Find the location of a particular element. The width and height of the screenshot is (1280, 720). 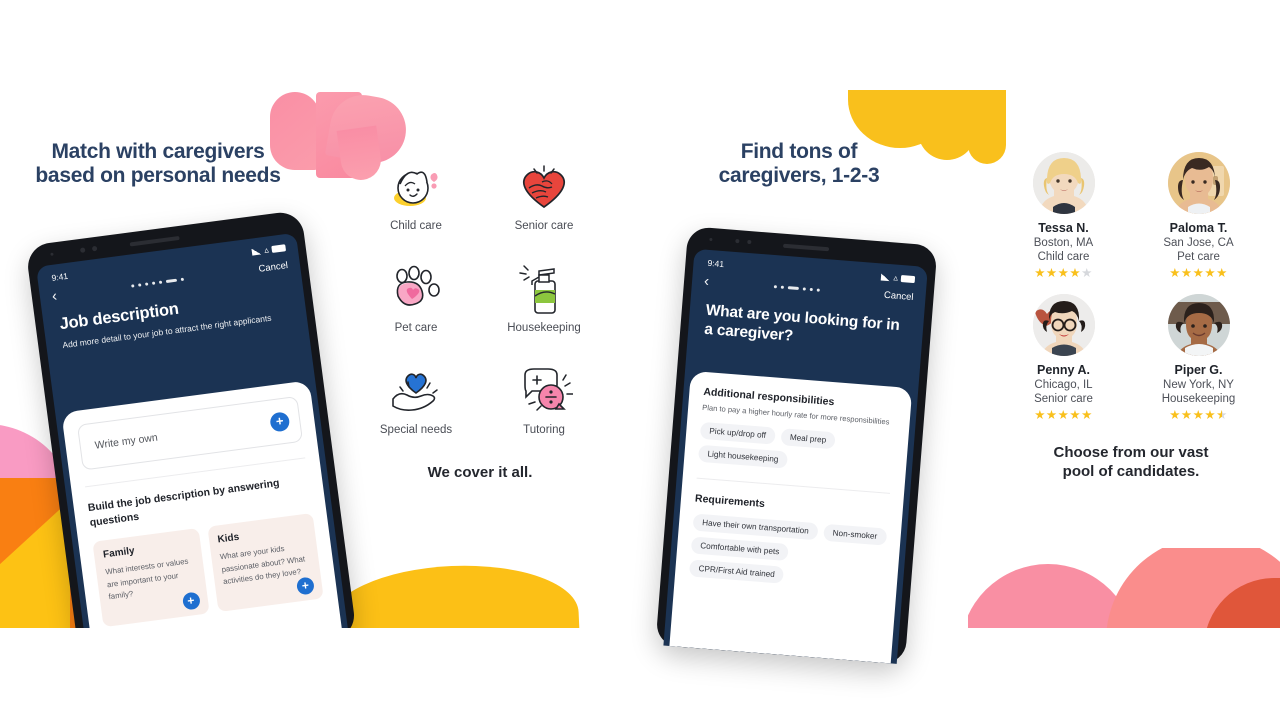

service-item-tutoring: Tutoring is located at coordinates (544, 400).